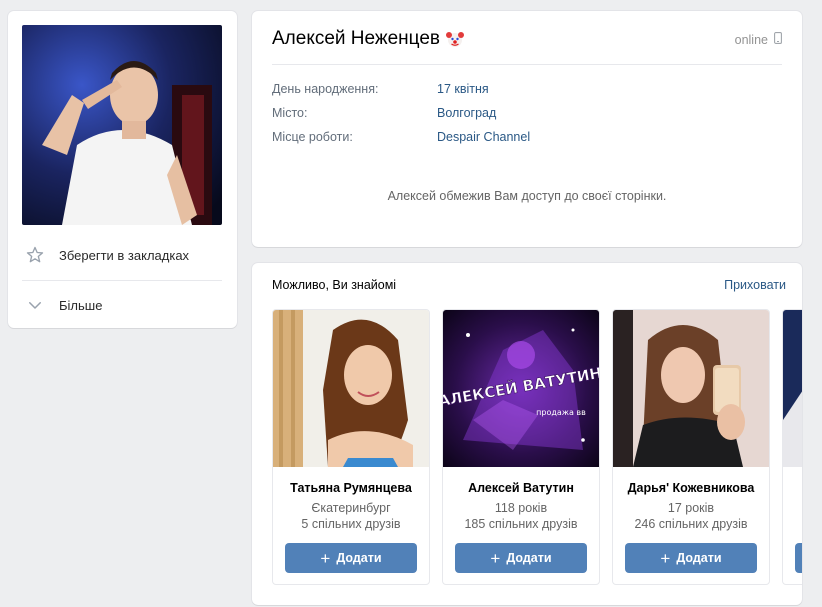 The height and width of the screenshot is (607, 822). Describe the element at coordinates (325, 89) in the screenshot. I see `birthday-label: День народження:` at that location.